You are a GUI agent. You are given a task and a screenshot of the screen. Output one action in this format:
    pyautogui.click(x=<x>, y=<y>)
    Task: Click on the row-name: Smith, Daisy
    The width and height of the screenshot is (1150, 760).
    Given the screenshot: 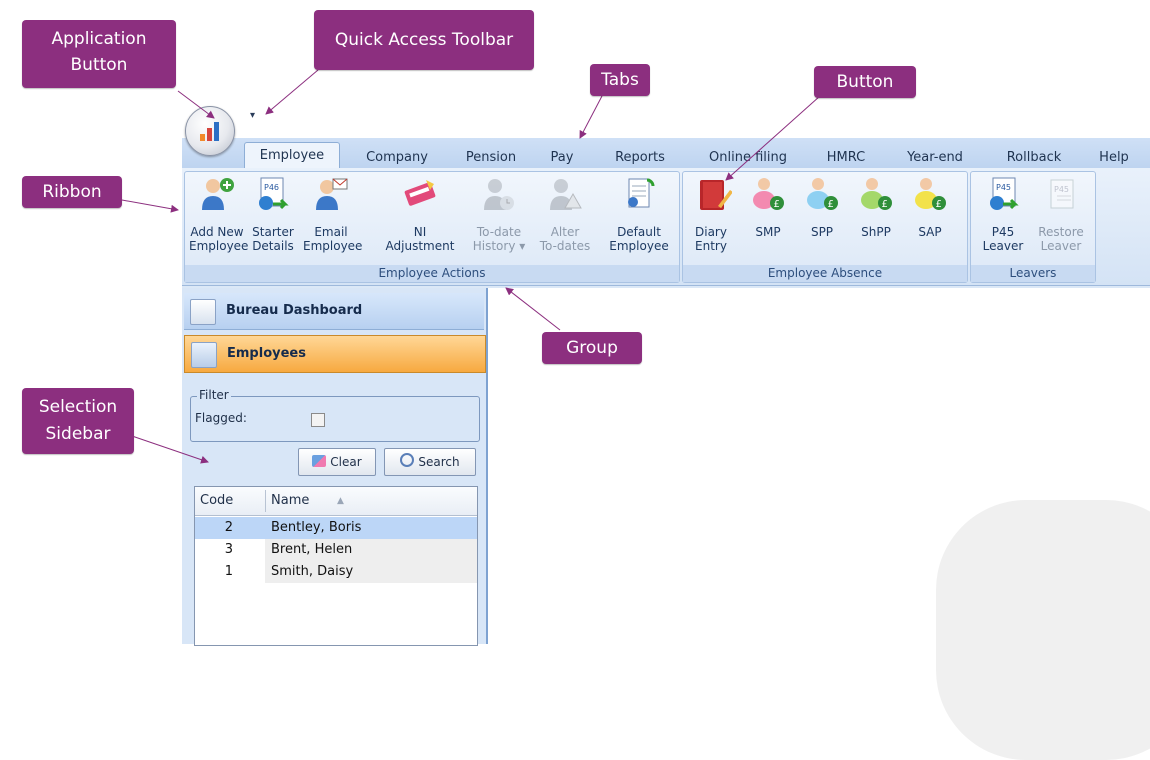 What is the action you would take?
    pyautogui.click(x=312, y=571)
    